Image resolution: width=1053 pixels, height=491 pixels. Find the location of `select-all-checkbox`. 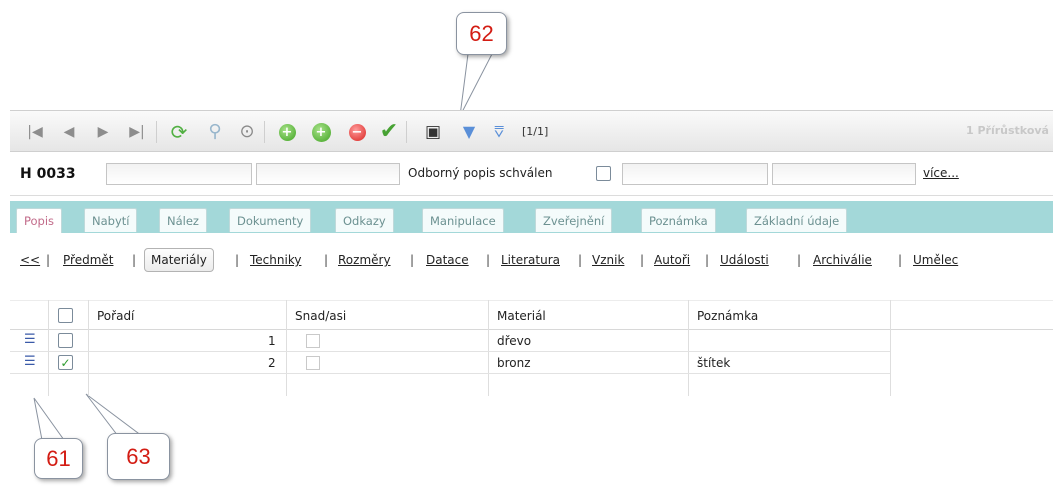

select-all-checkbox is located at coordinates (65, 315).